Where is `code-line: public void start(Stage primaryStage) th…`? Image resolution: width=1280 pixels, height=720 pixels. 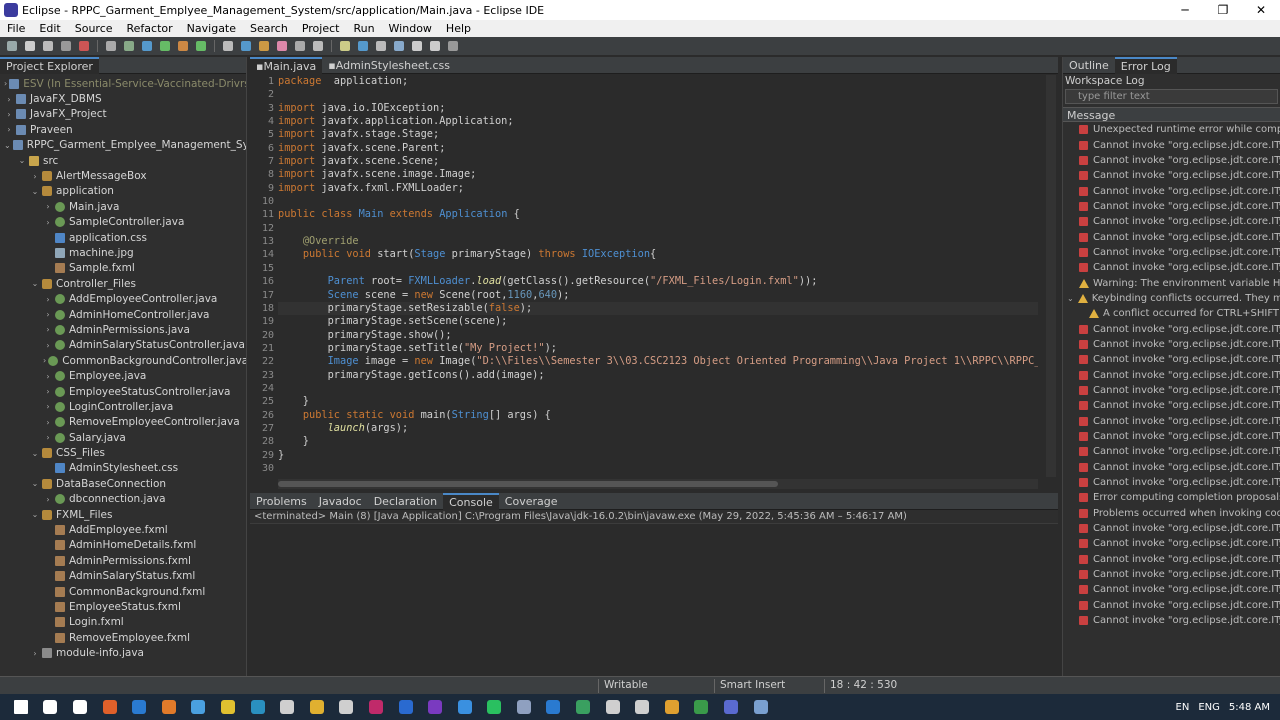 code-line: public void start(Stage primaryStage) th… is located at coordinates (658, 254).